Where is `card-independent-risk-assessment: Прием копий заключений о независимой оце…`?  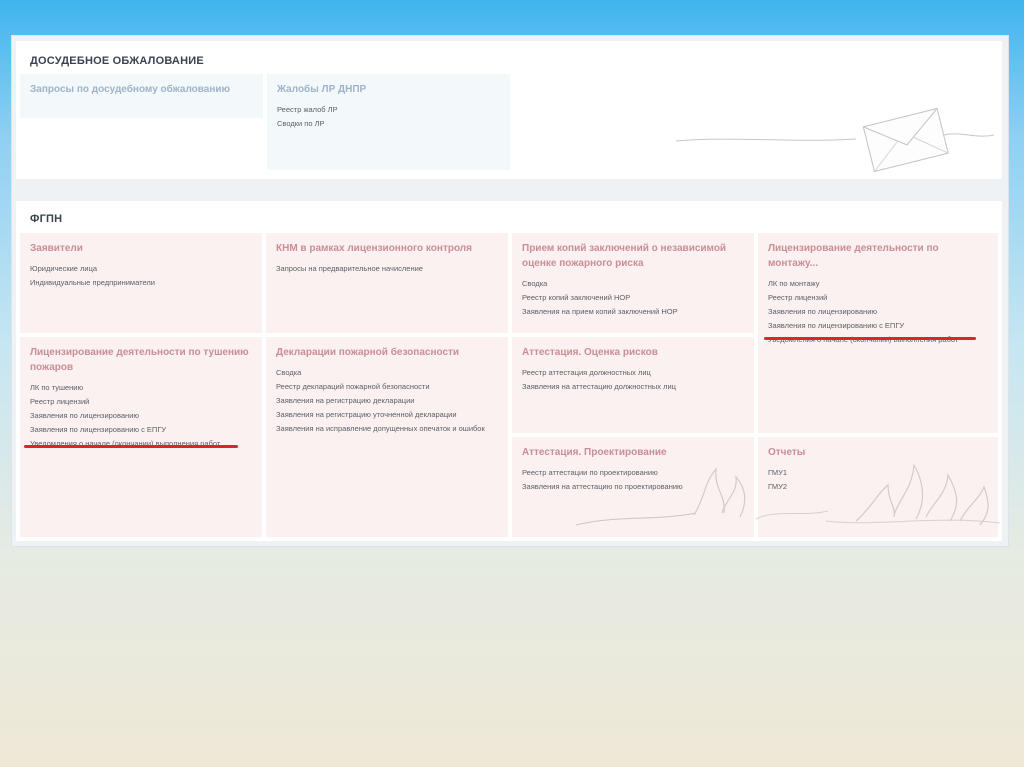 card-independent-risk-assessment: Прием копий заключений о независимой оце… is located at coordinates (633, 283).